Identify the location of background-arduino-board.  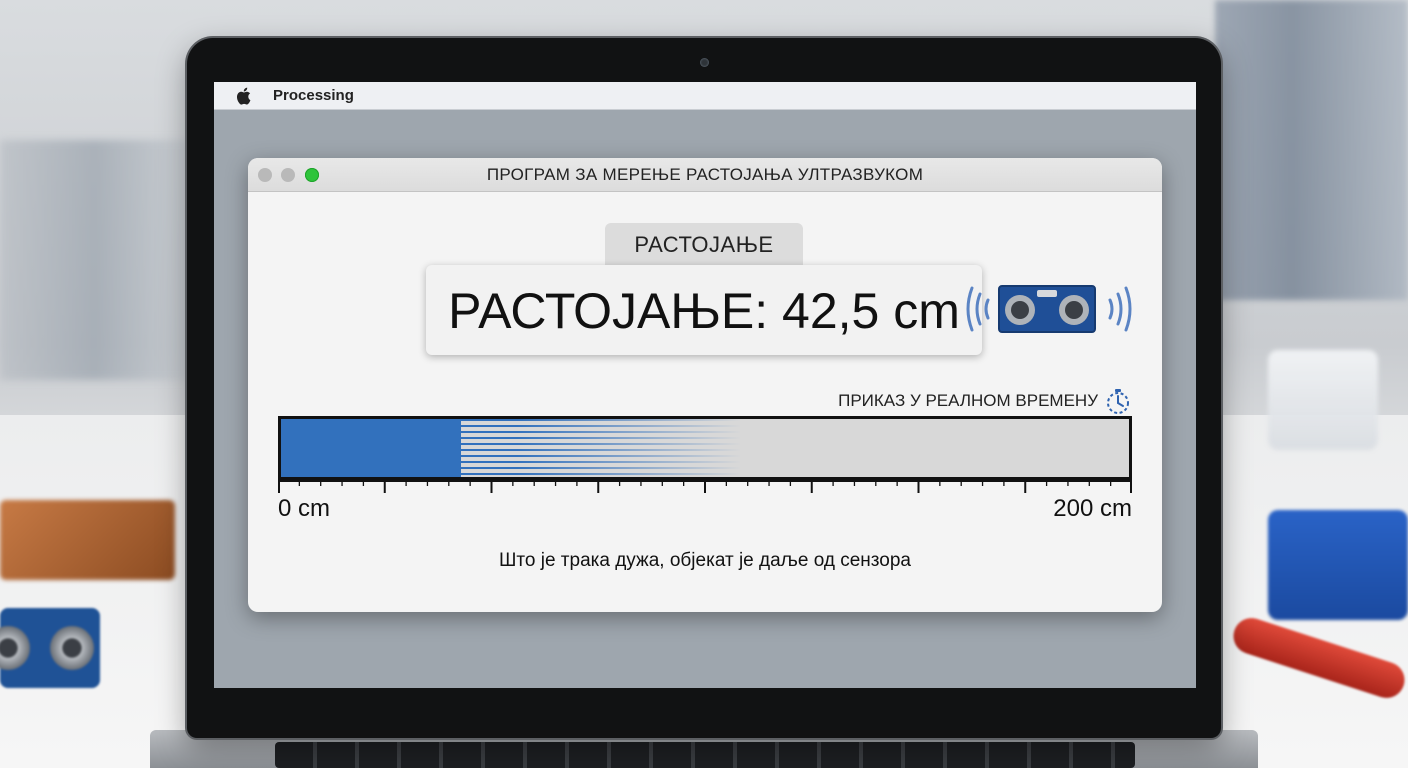
(87, 540).